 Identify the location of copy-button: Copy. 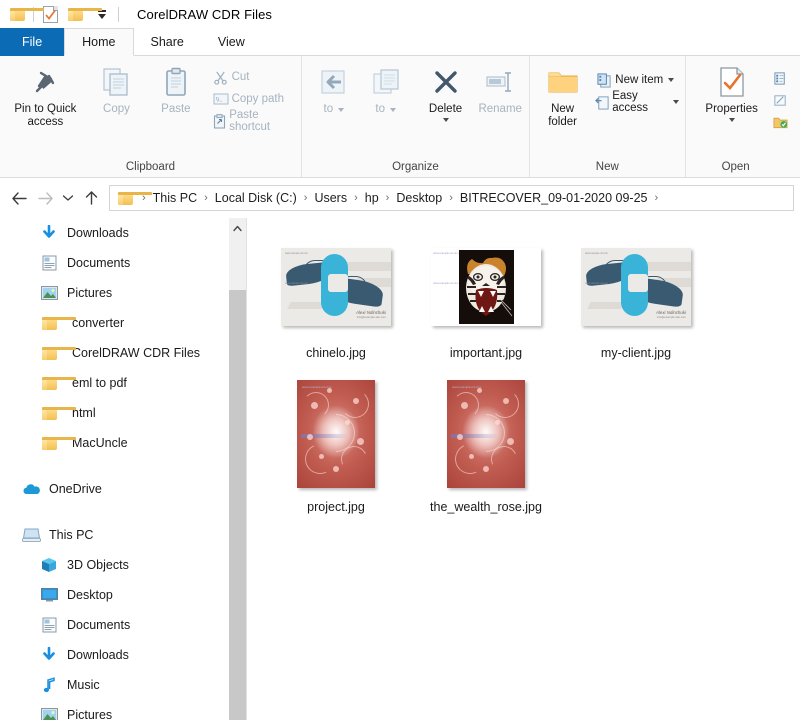
(116, 89).